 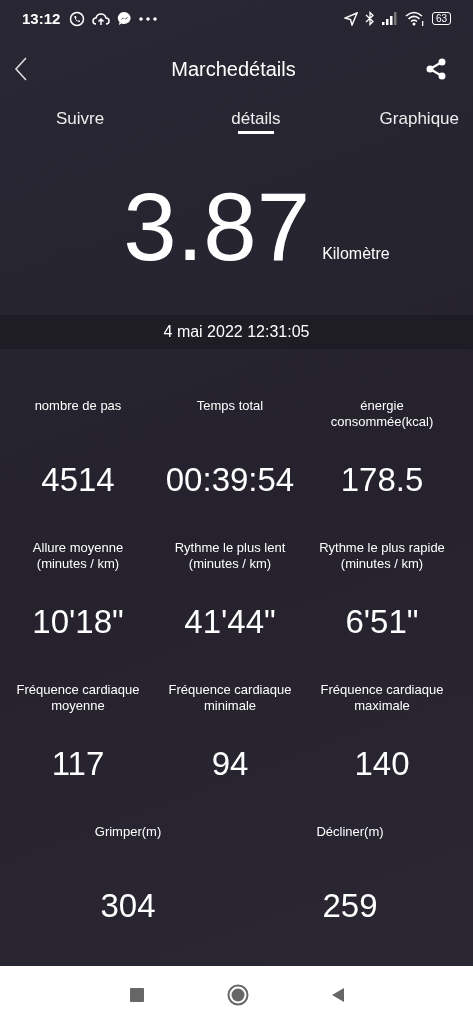 What do you see at coordinates (78, 556) in the screenshot?
I see `stat-label: Allure moyenne (minutes / km)` at bounding box center [78, 556].